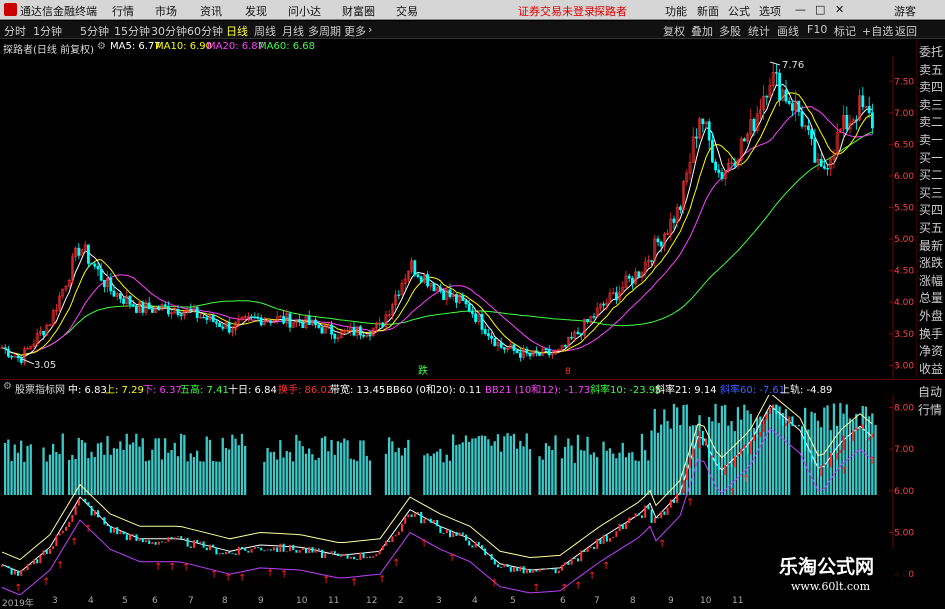 Image resolution: width=945 pixels, height=609 pixels. Describe the element at coordinates (930, 409) in the screenshot. I see `indicator-panel-item: 行情` at that location.